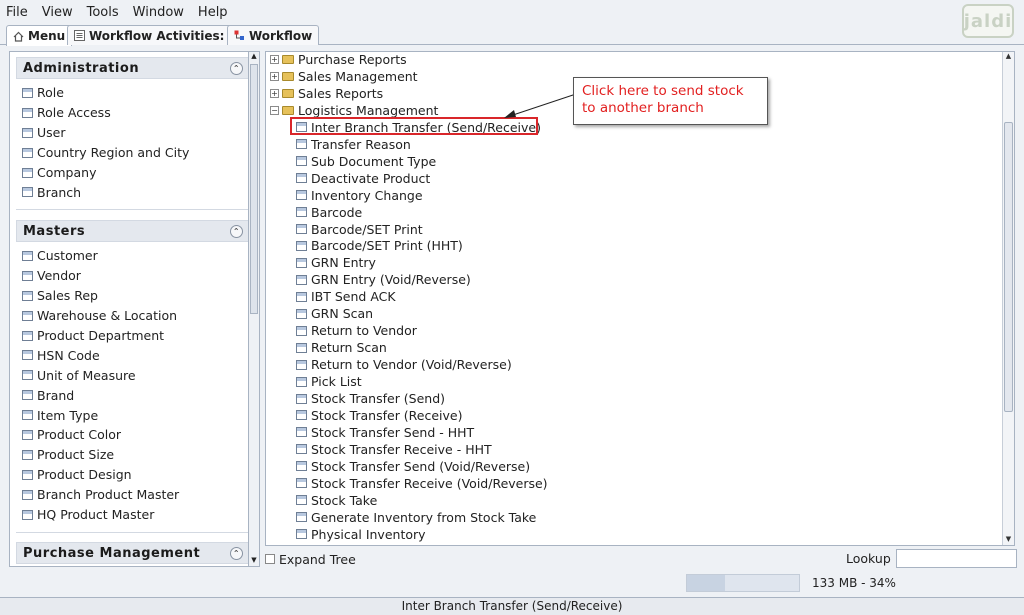  What do you see at coordinates (379, 245) in the screenshot?
I see `tree-item: Barcode/SET Print (HHT)` at bounding box center [379, 245].